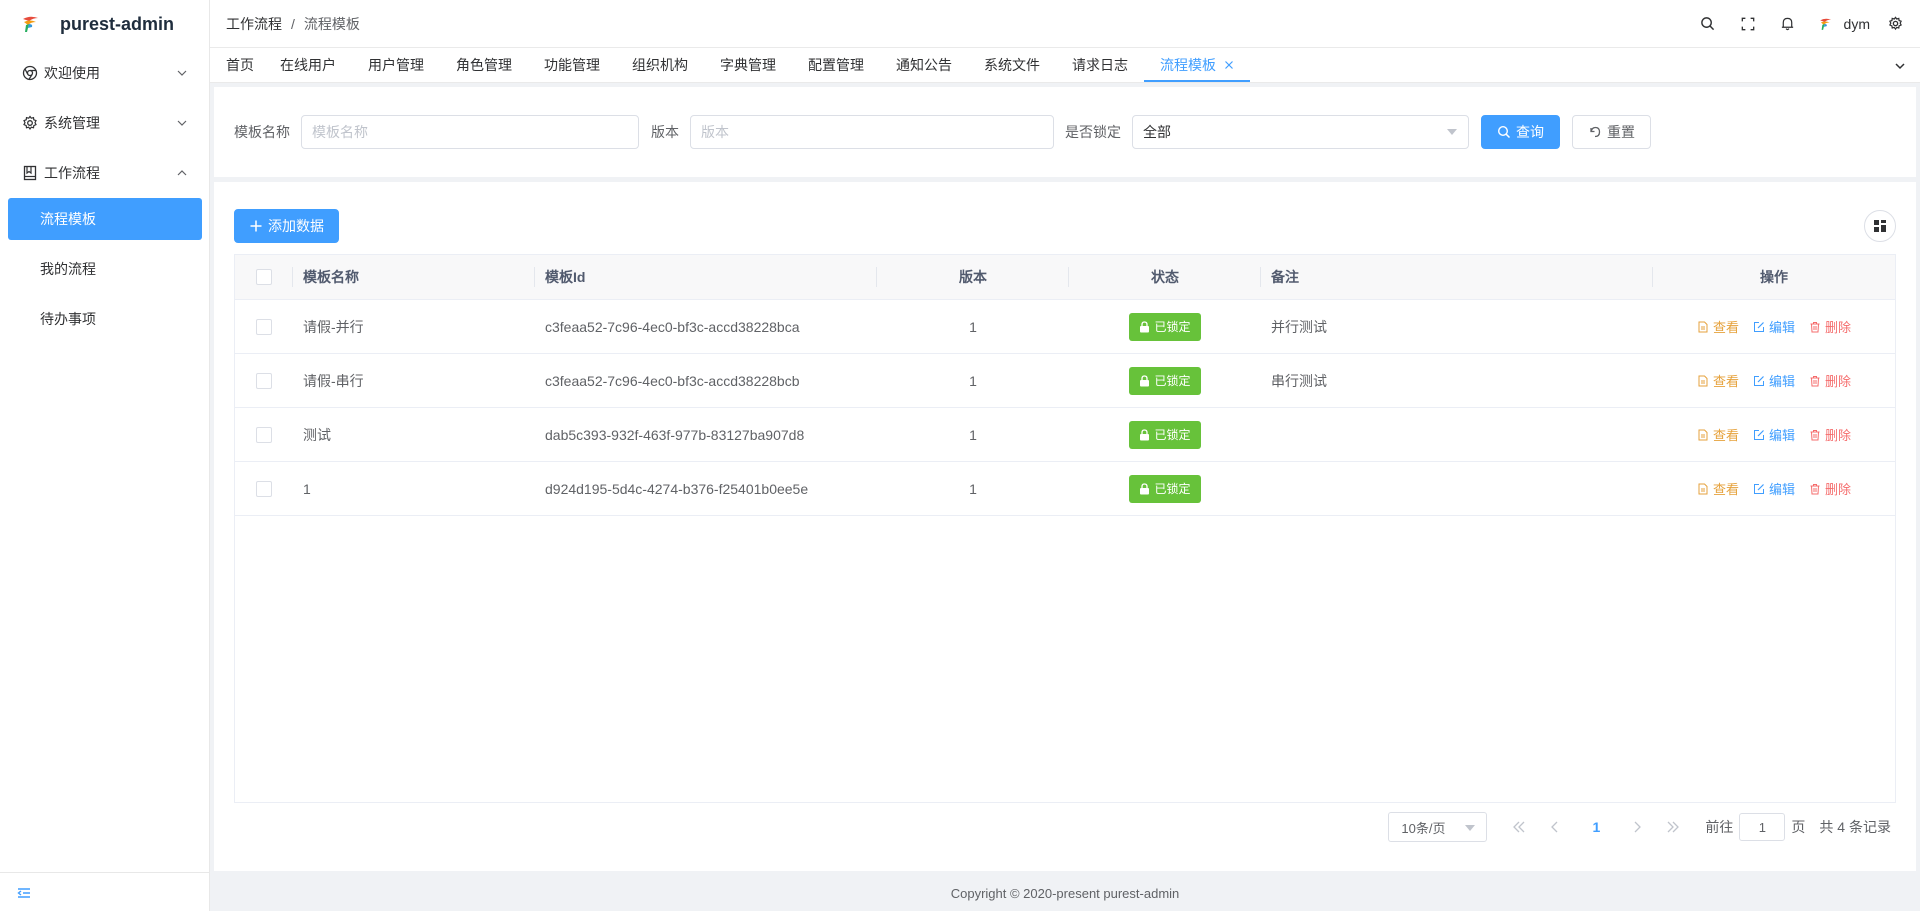 The height and width of the screenshot is (911, 1920). What do you see at coordinates (396, 65) in the screenshot?
I see `tab-user-management: 用户管理` at bounding box center [396, 65].